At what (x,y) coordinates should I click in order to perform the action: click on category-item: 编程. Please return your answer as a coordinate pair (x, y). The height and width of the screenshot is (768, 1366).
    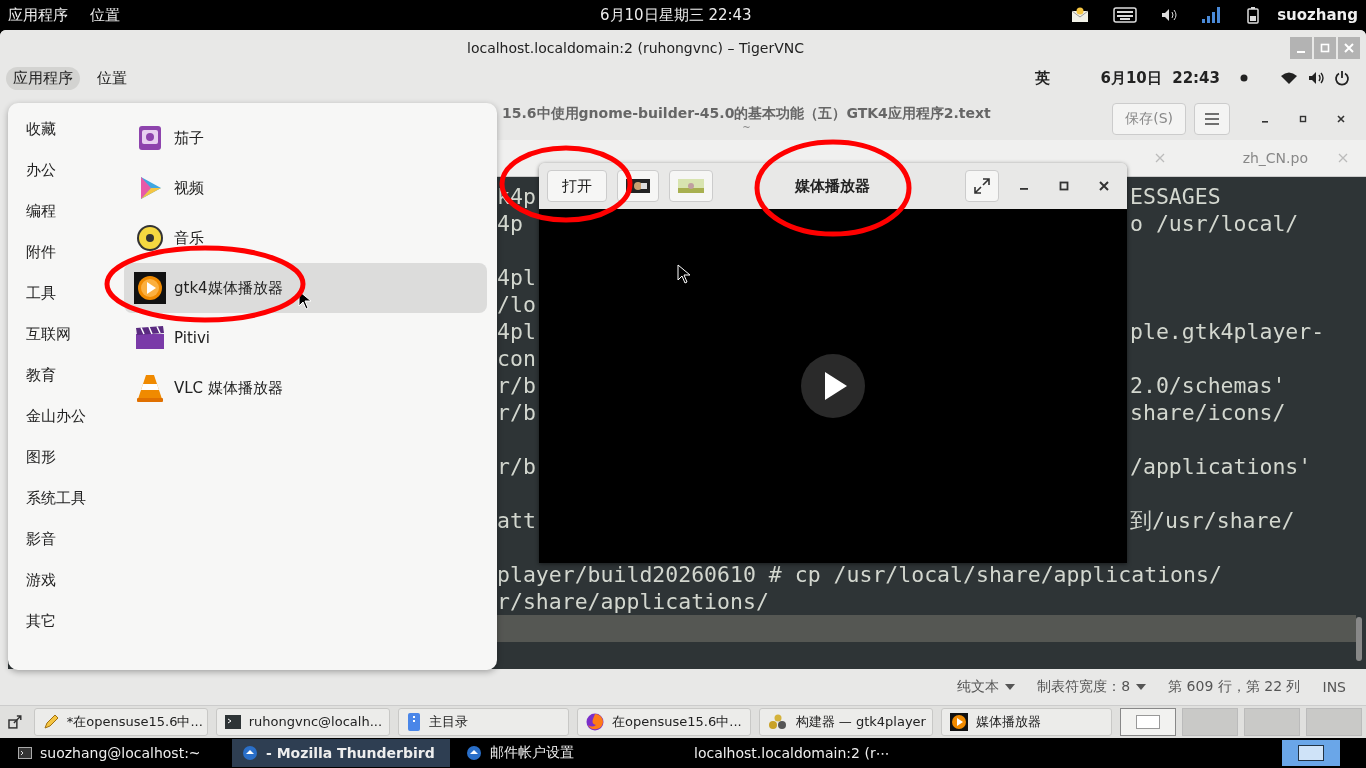
    Looking at the image, I should click on (75, 222).